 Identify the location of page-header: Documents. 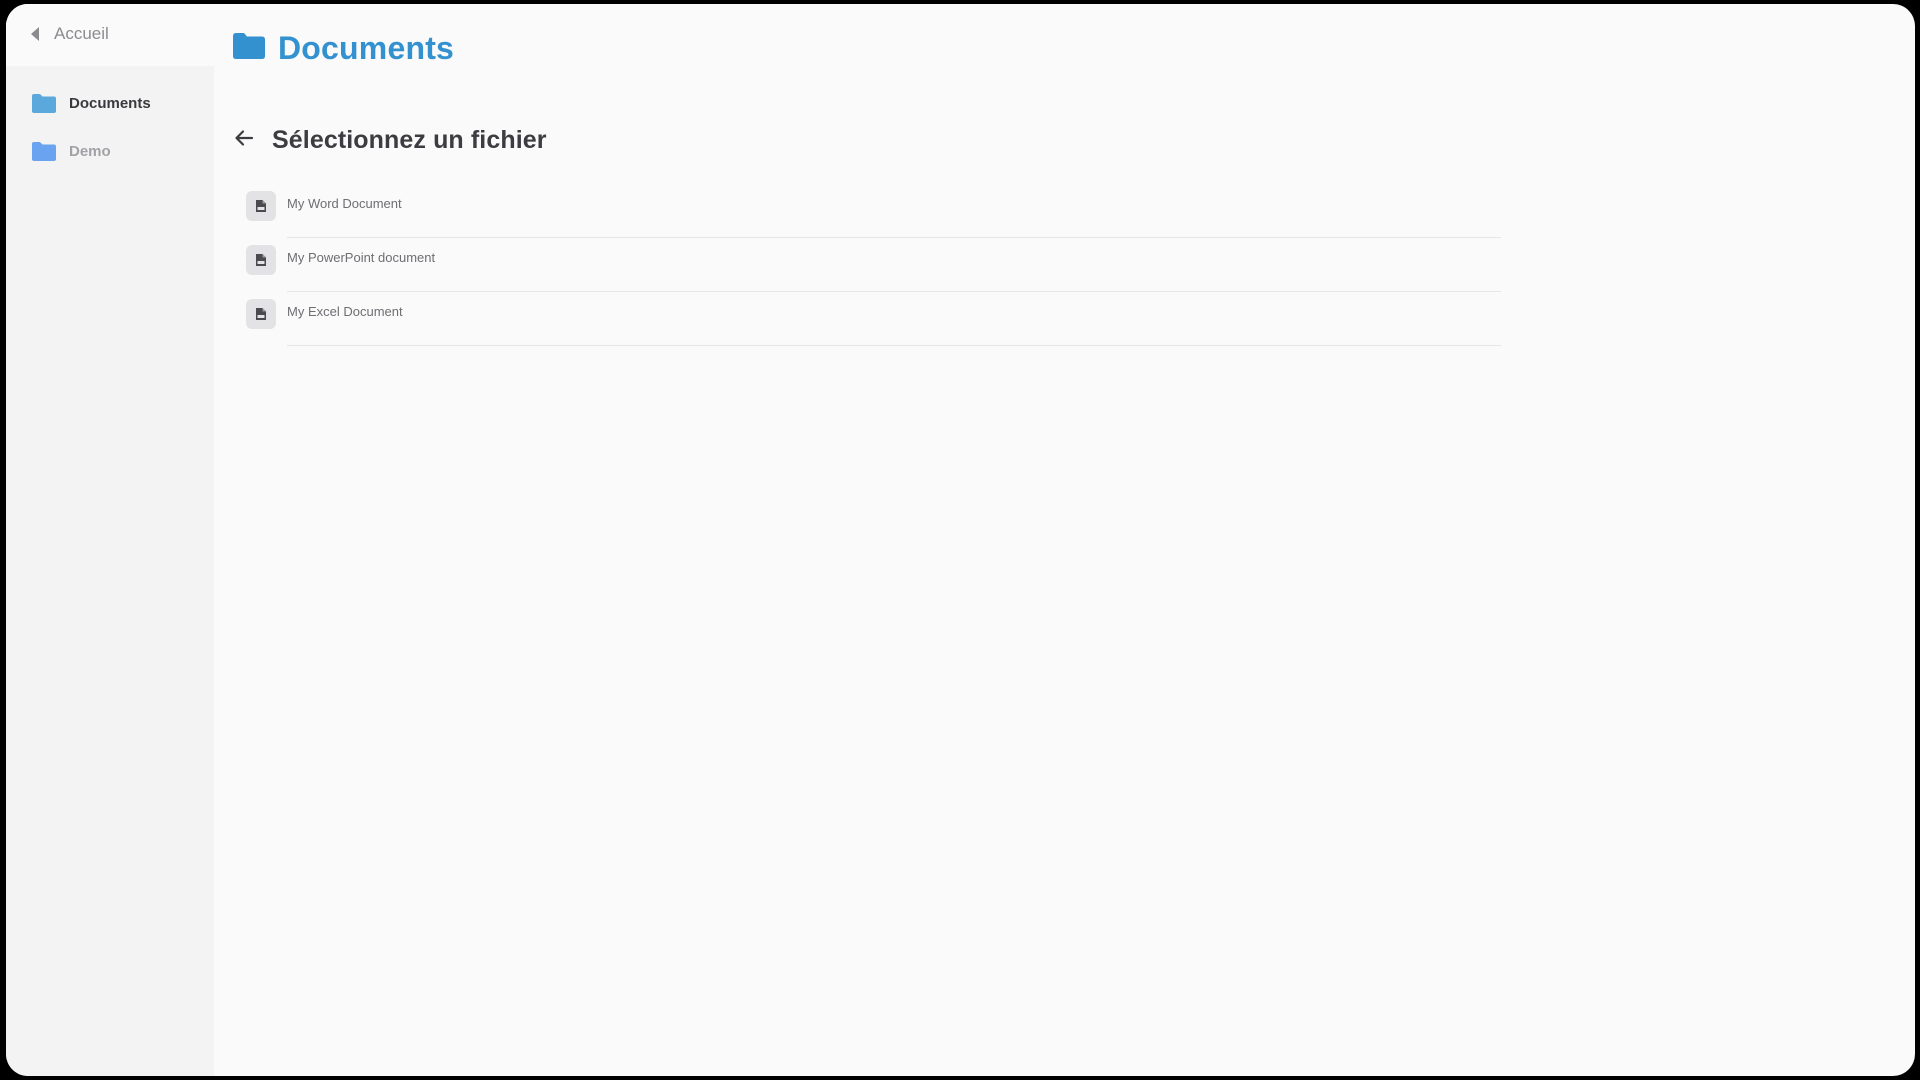
(343, 48).